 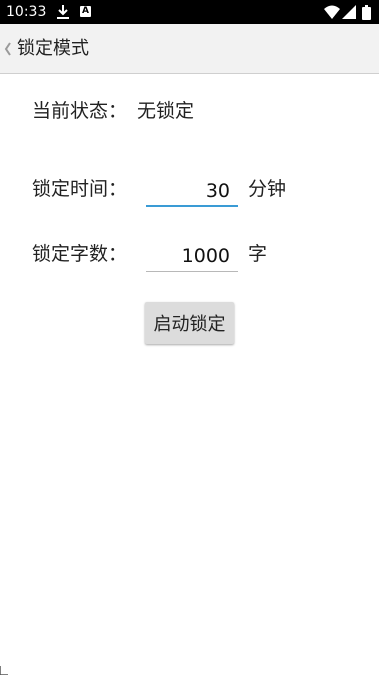 What do you see at coordinates (258, 254) in the screenshot?
I see `lock-words-unit: 字` at bounding box center [258, 254].